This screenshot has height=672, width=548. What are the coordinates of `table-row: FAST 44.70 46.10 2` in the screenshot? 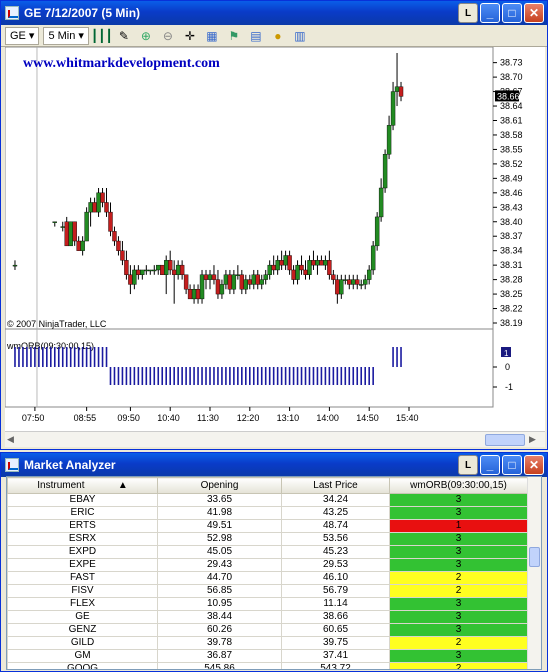 It's located at (267, 578).